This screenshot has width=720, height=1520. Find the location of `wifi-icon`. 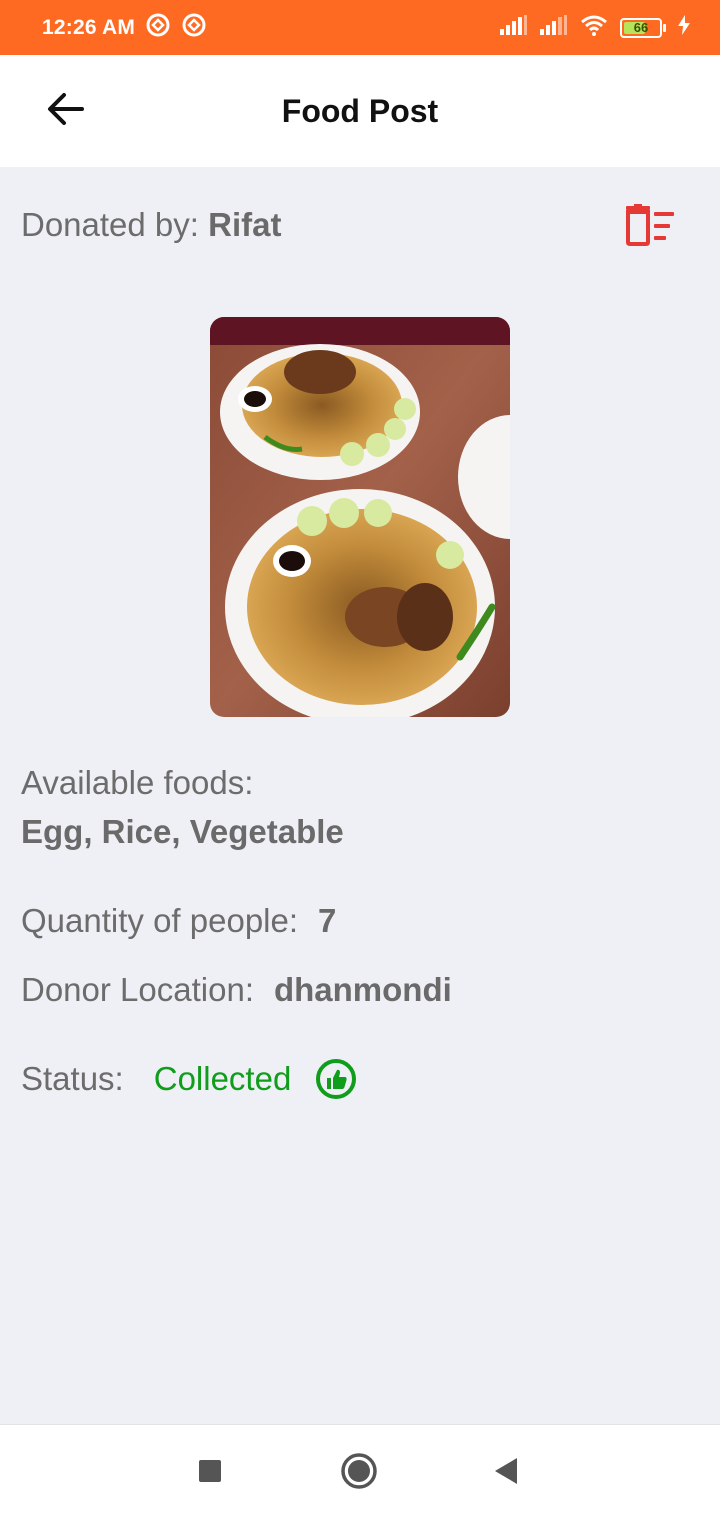

wifi-icon is located at coordinates (594, 27).